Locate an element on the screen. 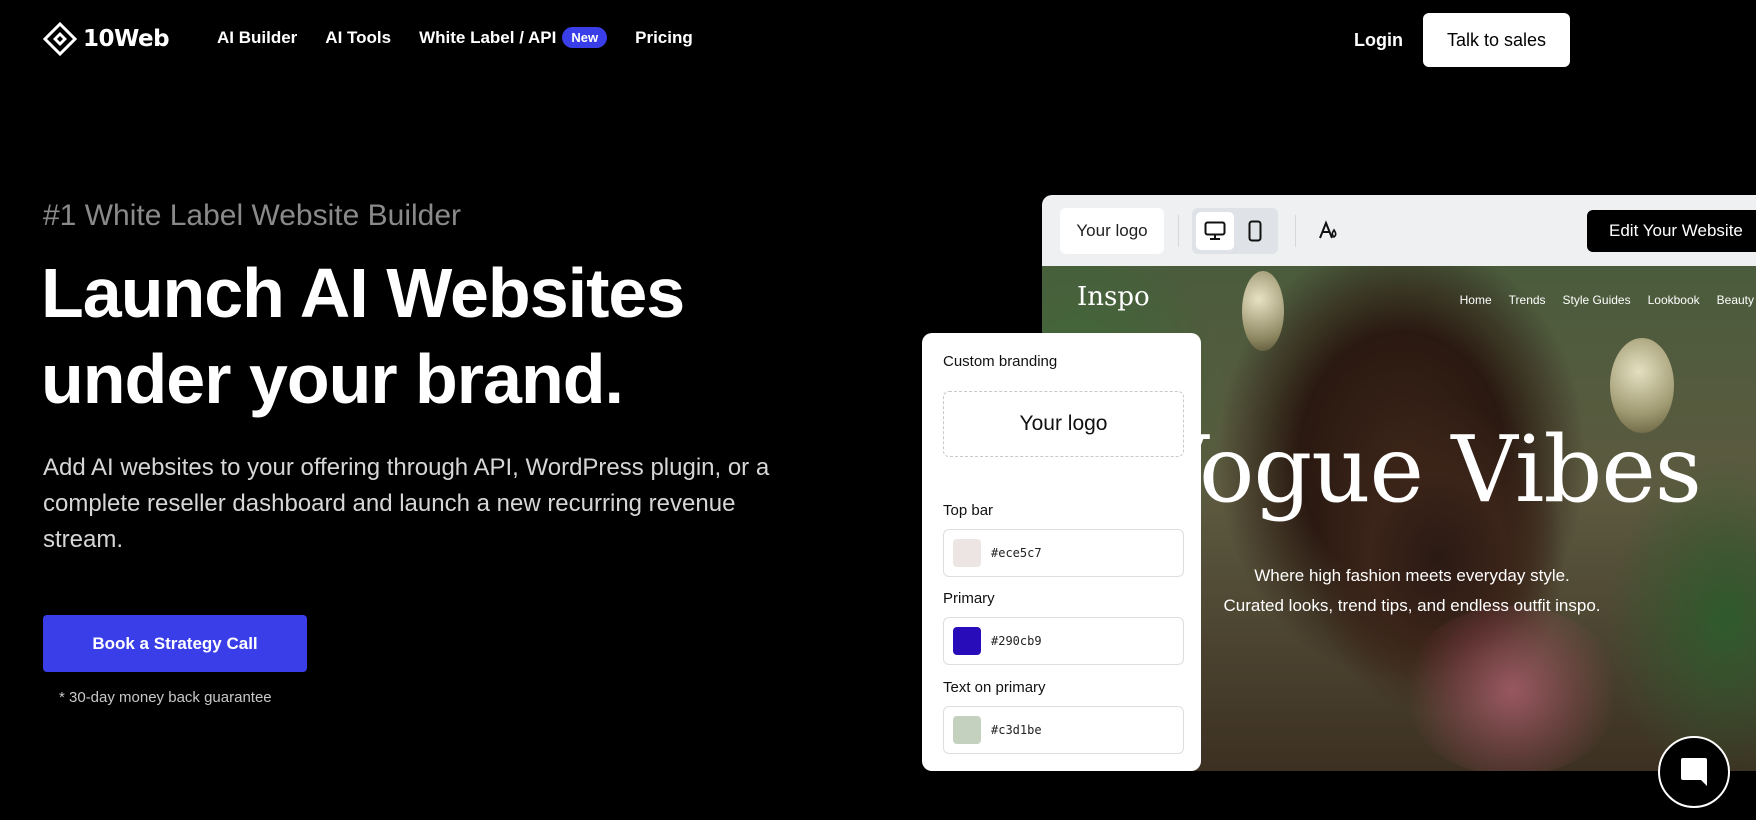  panel-title: Custom branding is located at coordinates (1000, 361).